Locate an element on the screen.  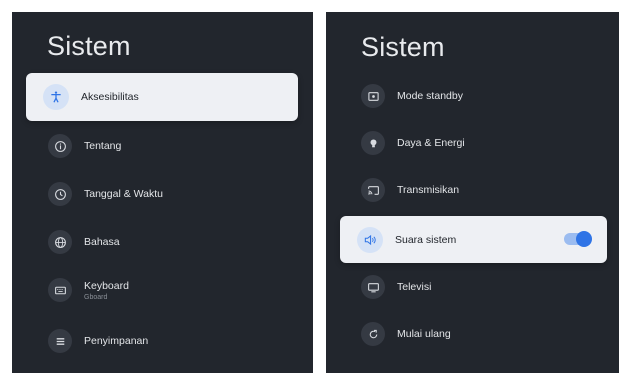
menu-item-label: Mulai ulang is located at coordinates (424, 334).